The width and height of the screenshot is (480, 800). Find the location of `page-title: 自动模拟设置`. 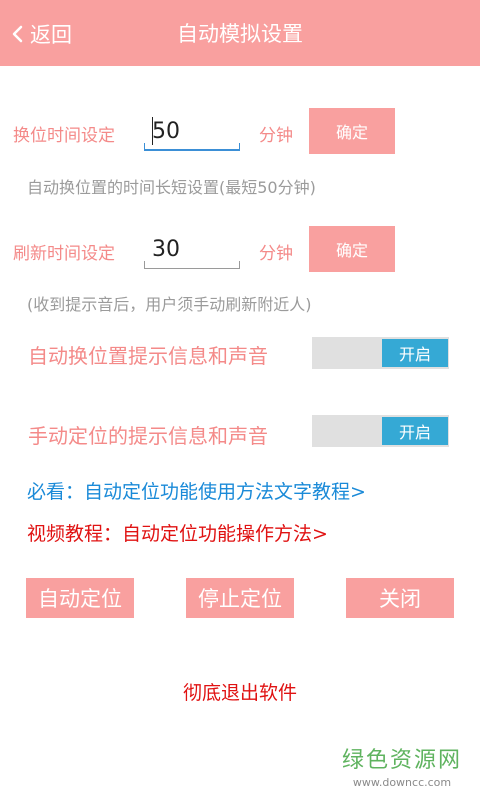

page-title: 自动模拟设置 is located at coordinates (240, 34).